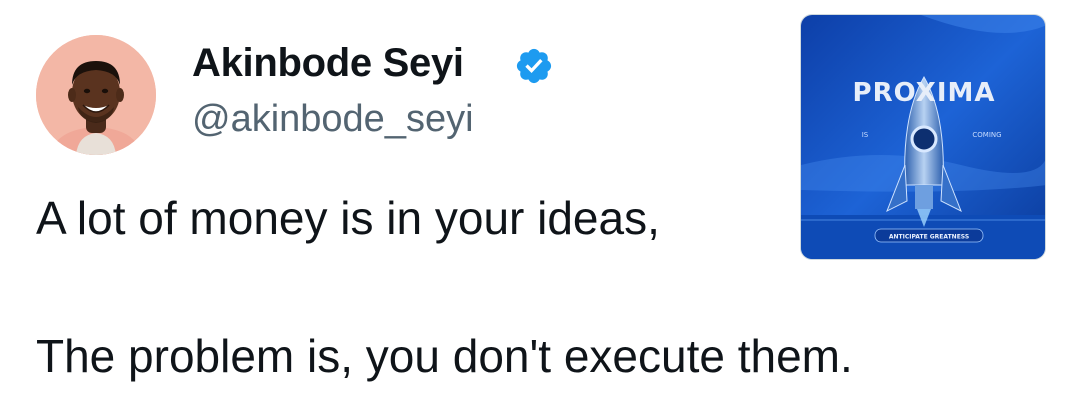  I want to click on tweet-text-line-1: A lot of money is in your ideas,, so click(348, 218).